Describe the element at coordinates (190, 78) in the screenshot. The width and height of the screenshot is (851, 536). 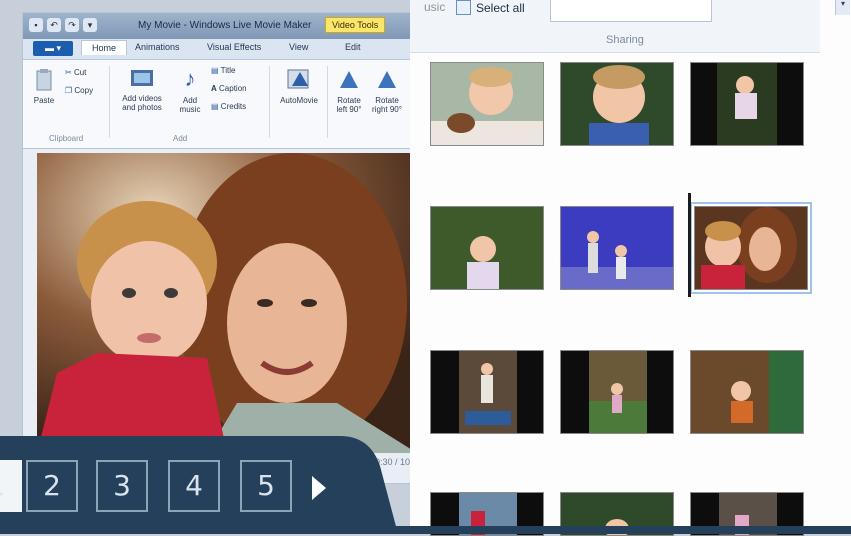
I see `music-note-icon: ♪` at that location.